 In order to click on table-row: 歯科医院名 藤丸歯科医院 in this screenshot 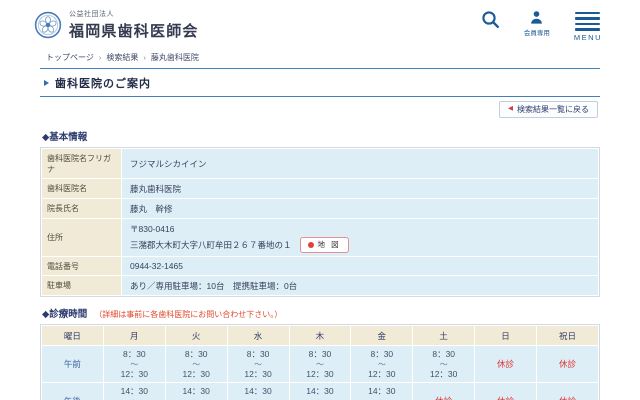, I will do `click(320, 188)`.